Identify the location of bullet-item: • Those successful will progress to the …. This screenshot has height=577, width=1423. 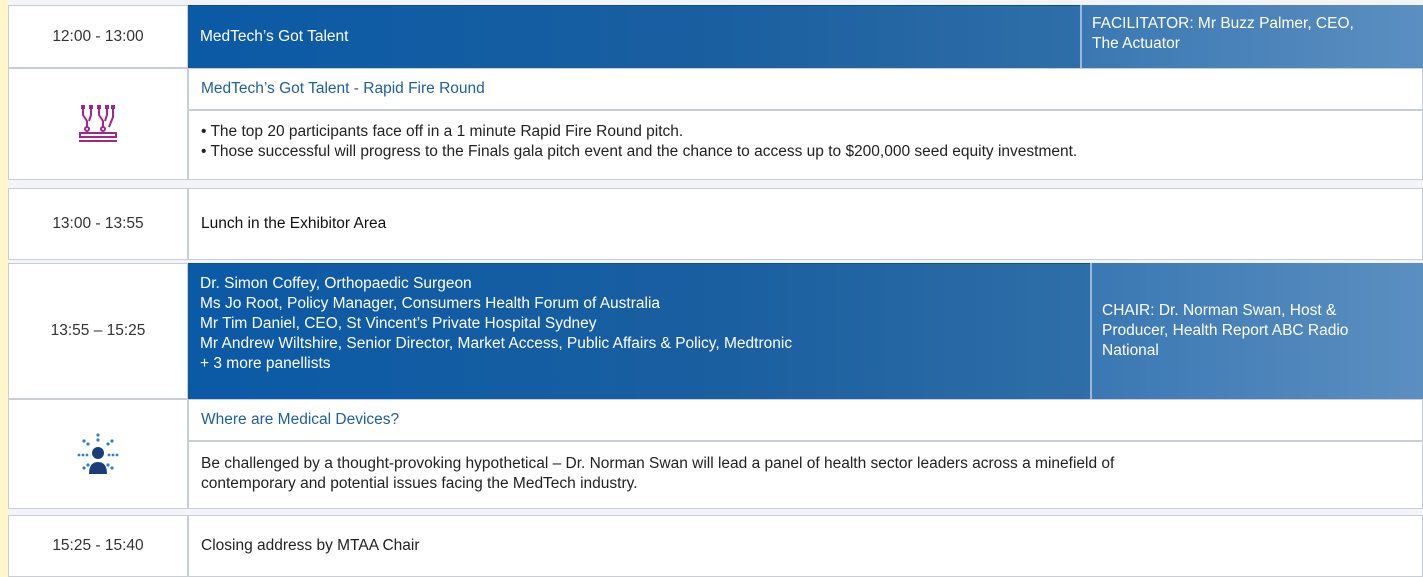
(639, 151).